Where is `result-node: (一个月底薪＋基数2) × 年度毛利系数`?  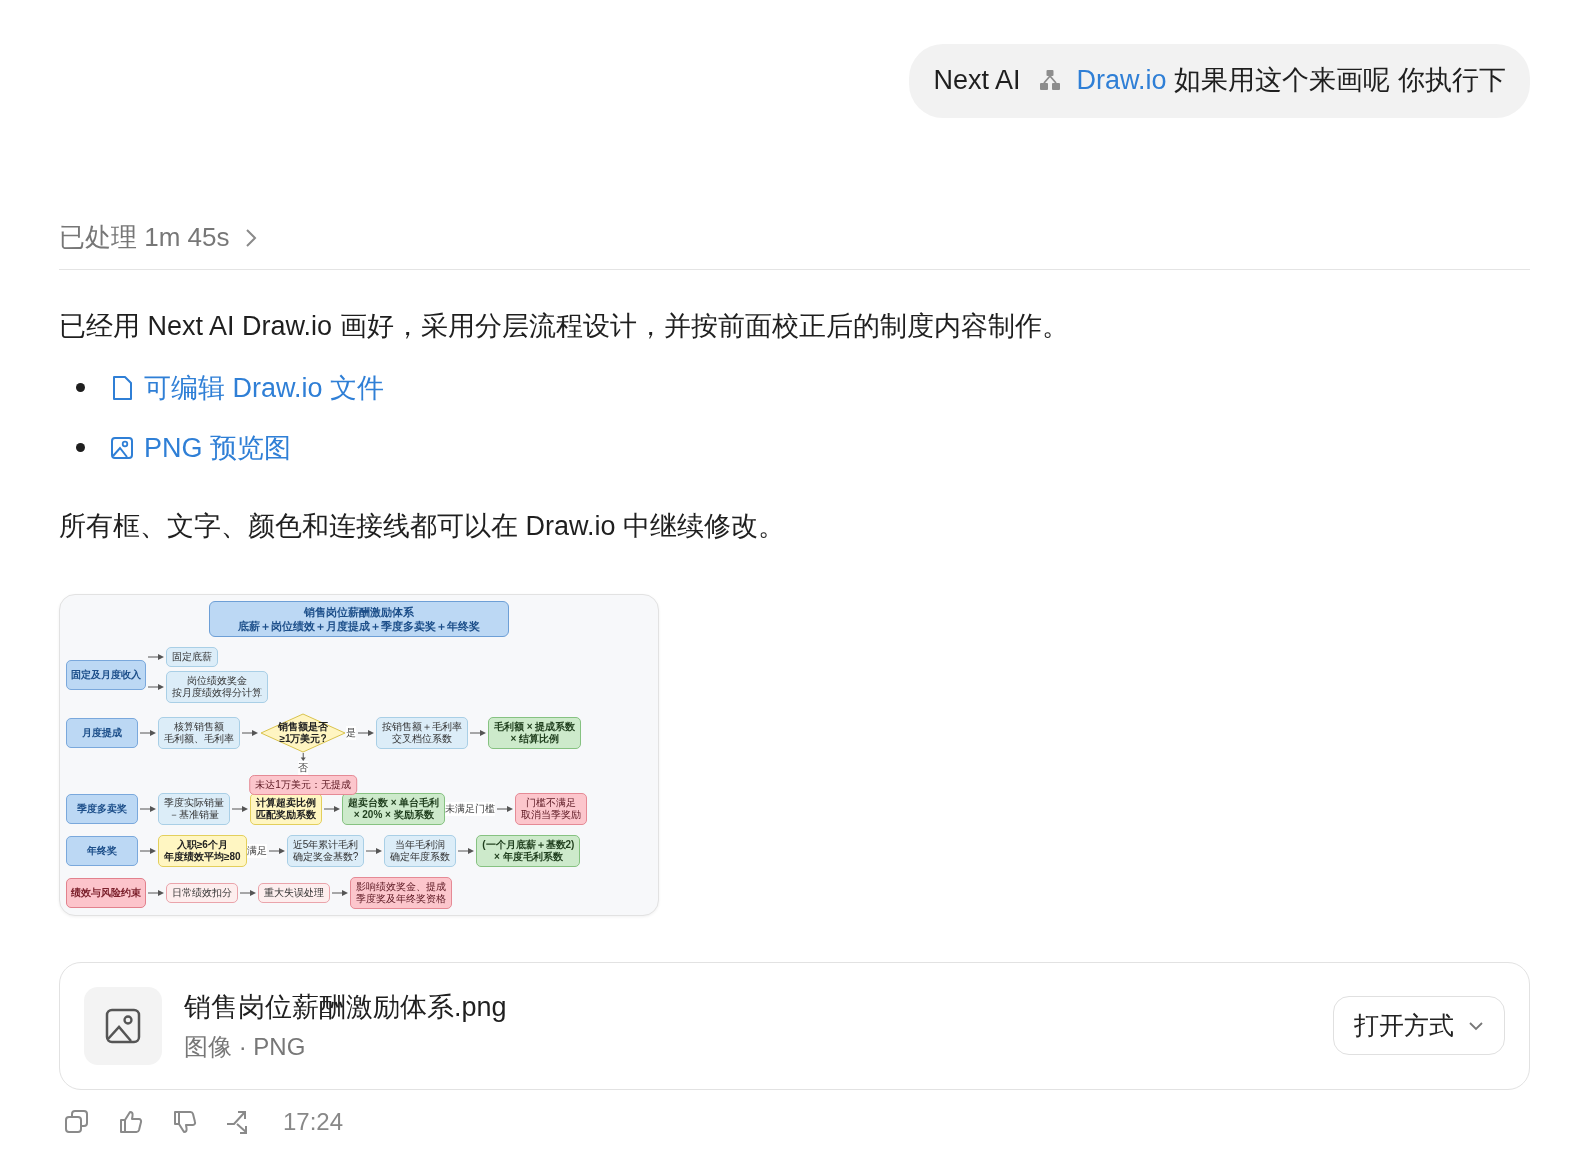
result-node: (一个月底薪＋基数2) × 年度毛利系数 is located at coordinates (528, 851).